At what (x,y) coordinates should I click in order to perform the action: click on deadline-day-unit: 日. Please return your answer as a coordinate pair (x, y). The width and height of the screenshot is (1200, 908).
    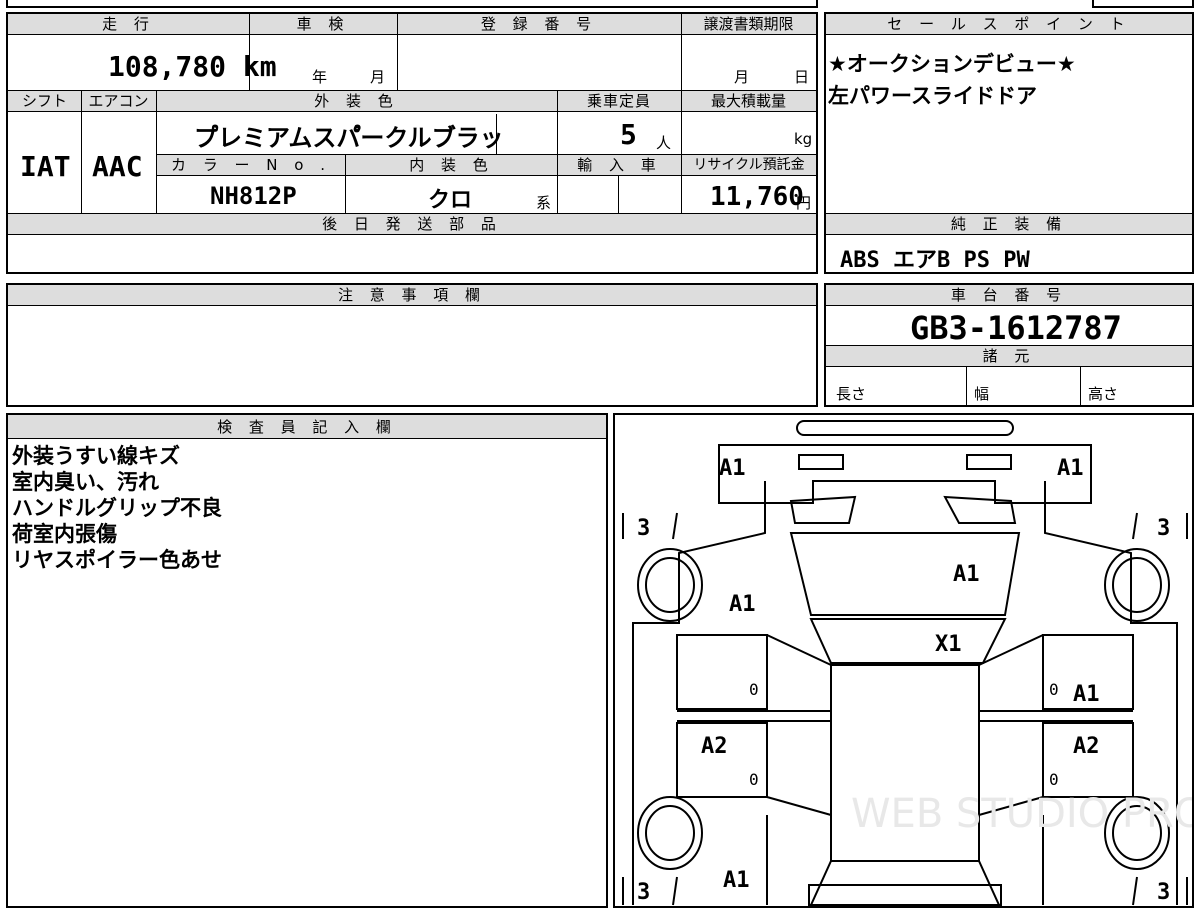
    Looking at the image, I should click on (802, 77).